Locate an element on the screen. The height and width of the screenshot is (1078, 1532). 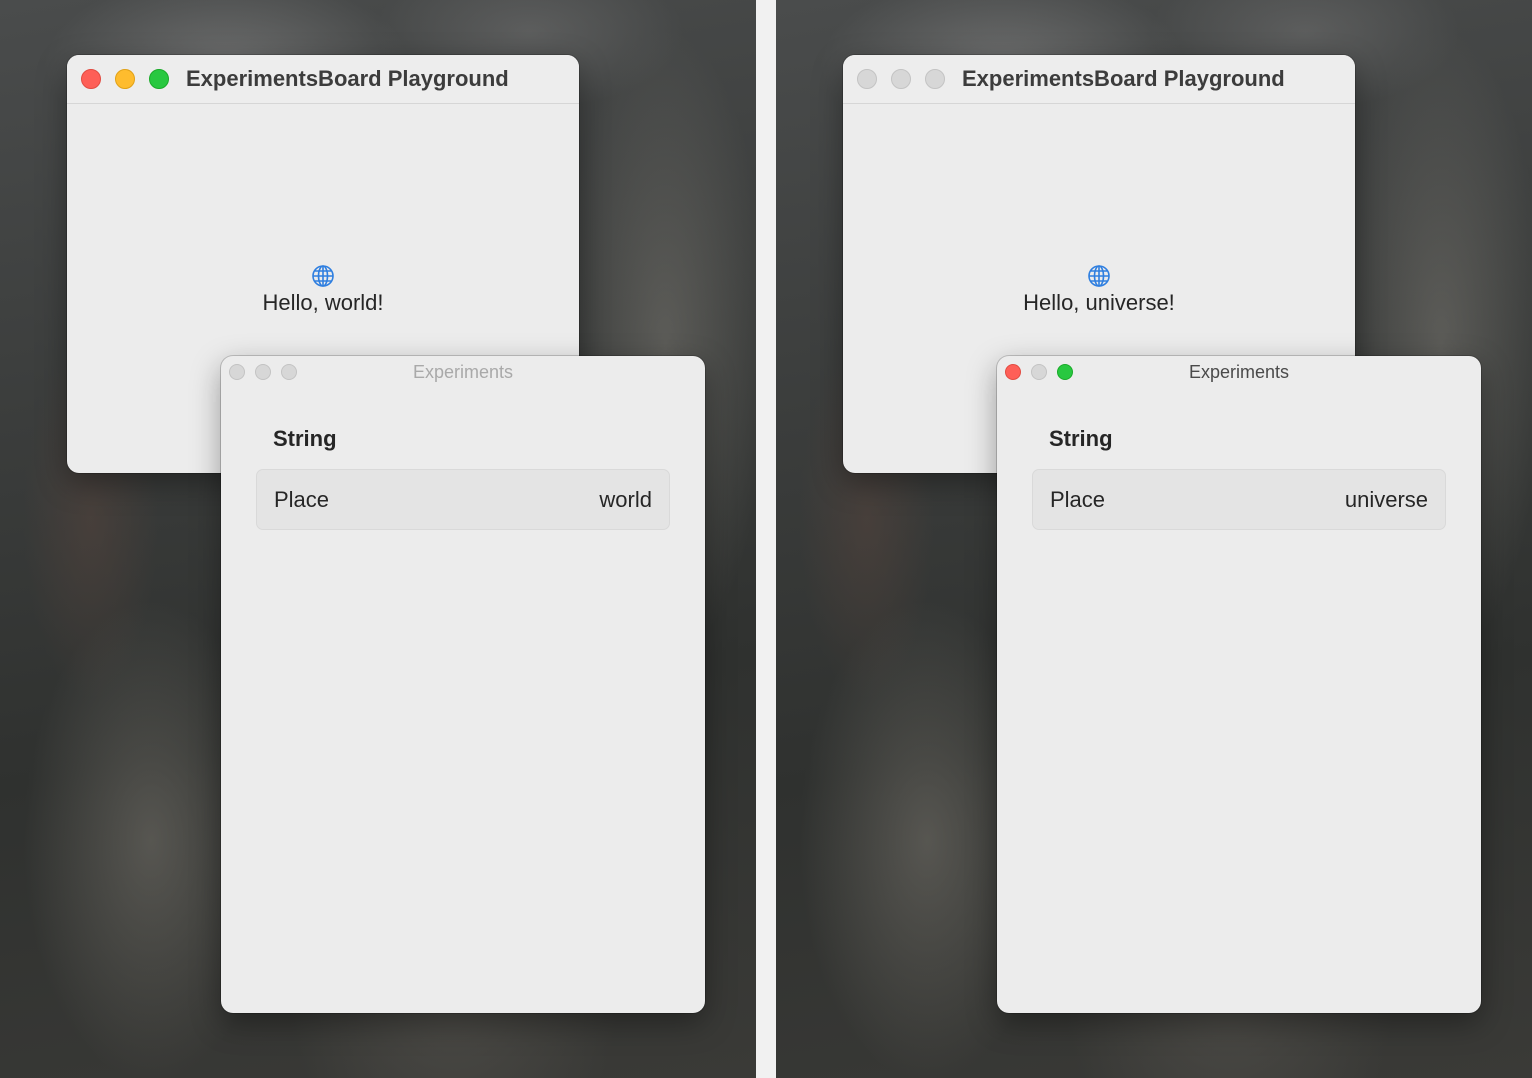
place-field-value: world is located at coordinates (625, 500).